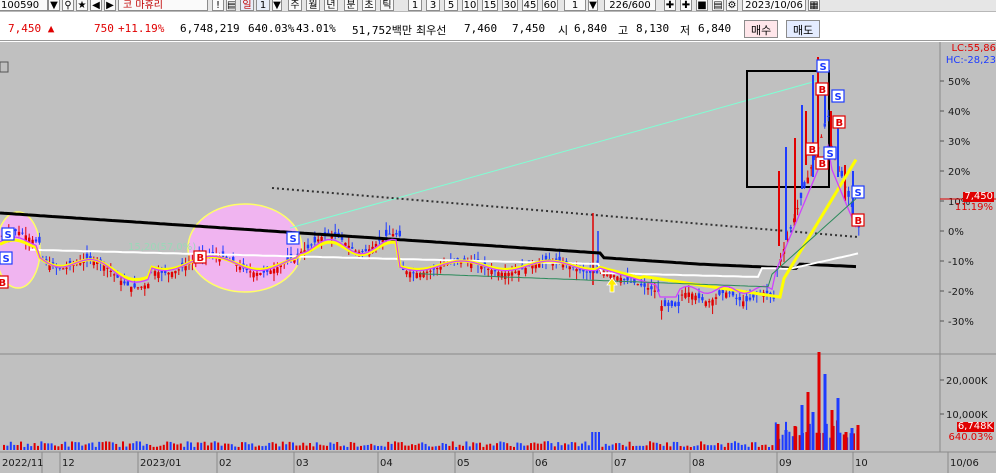  I want to click on dropdown-arrow-icon: ▼, so click(54, 5).